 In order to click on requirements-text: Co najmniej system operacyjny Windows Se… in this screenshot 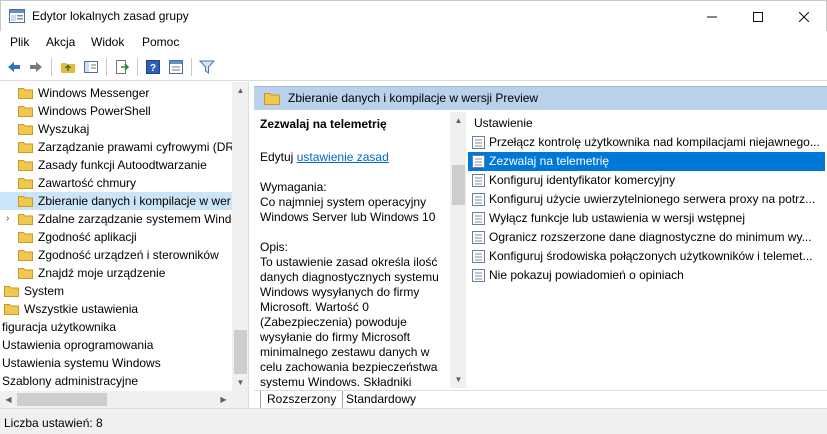, I will do `click(348, 209)`.